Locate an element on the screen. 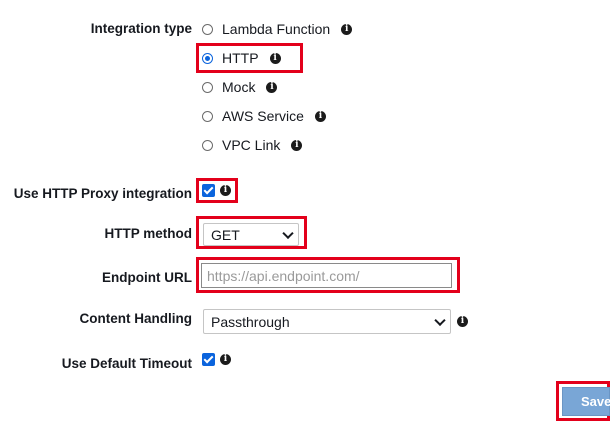  radio-label-http: HTTP is located at coordinates (240, 58).